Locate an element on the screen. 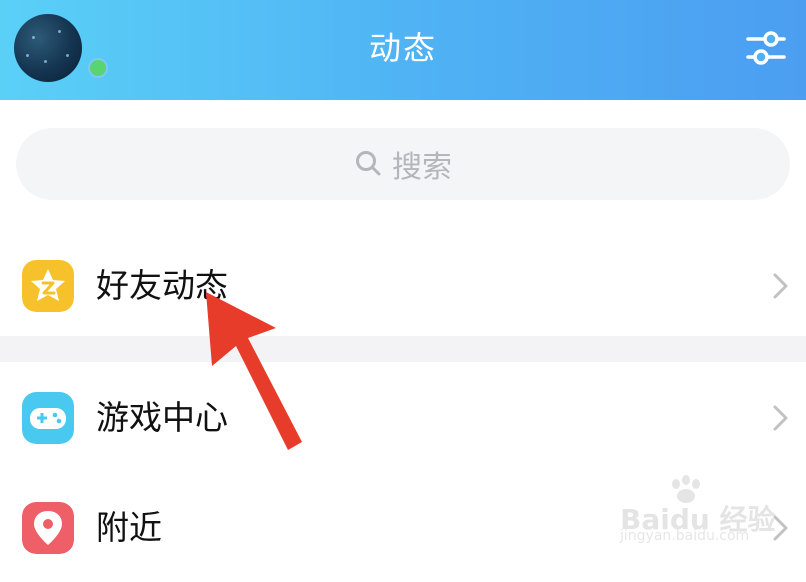  red-annotation-arrow is located at coordinates (254, 371).